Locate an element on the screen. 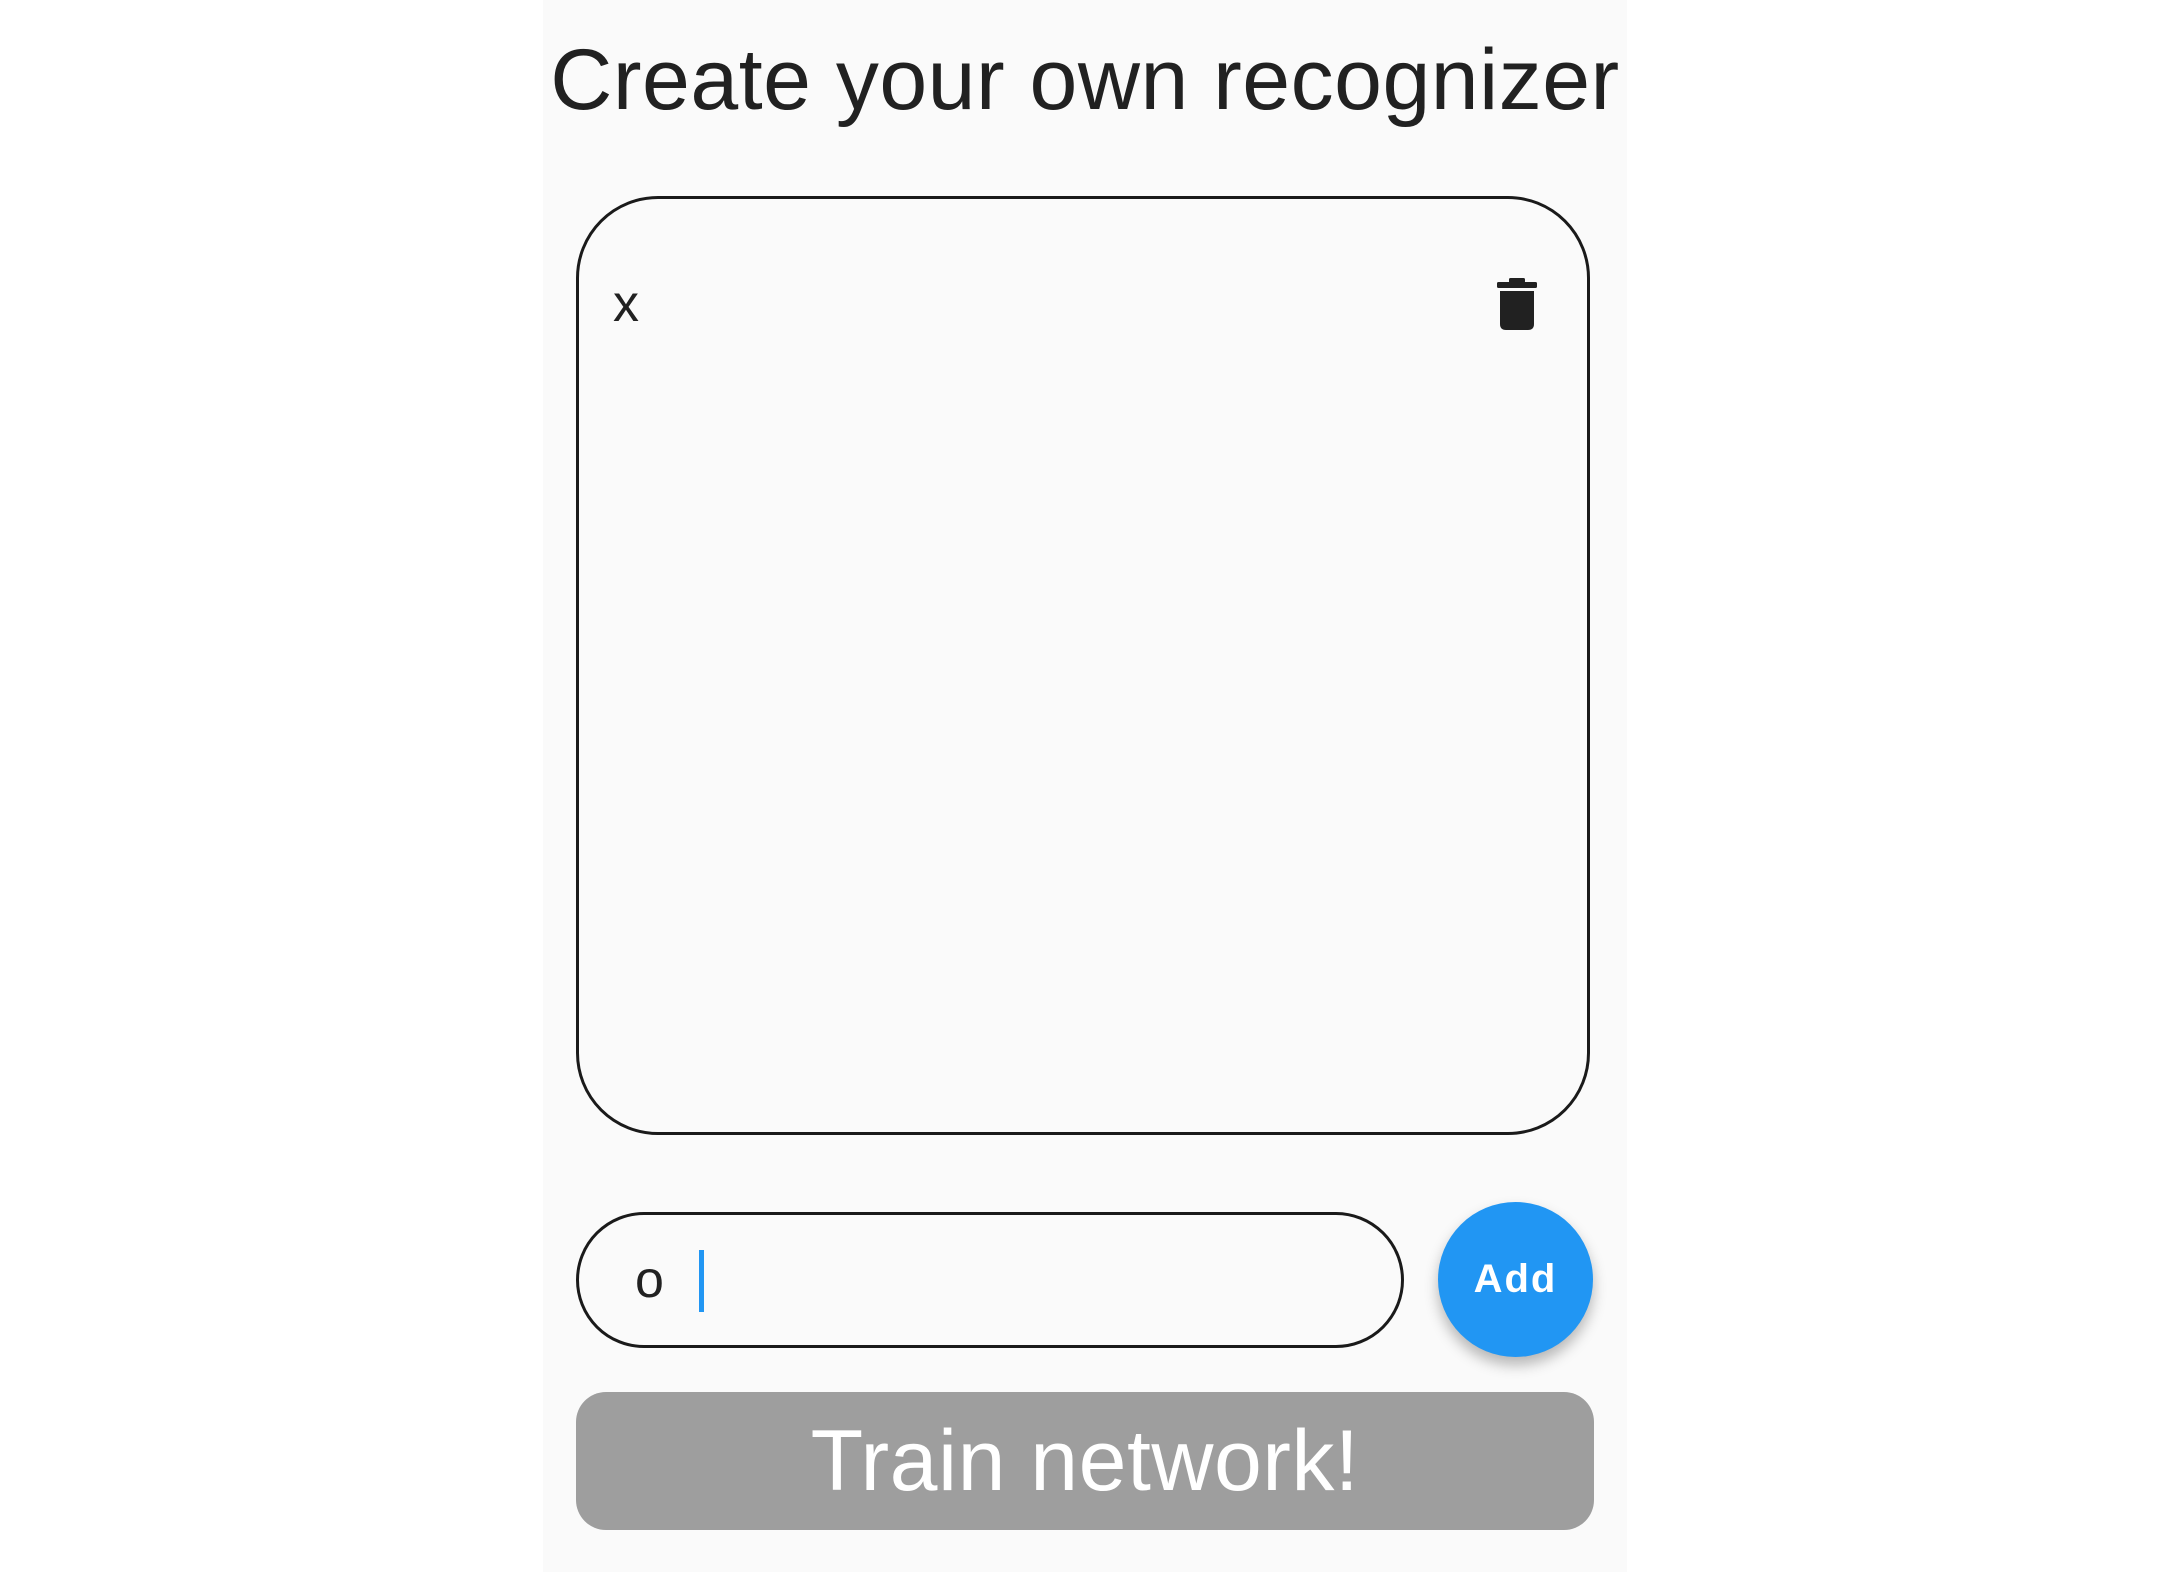 The image size is (2160, 1572). add-button: Add is located at coordinates (1515, 1279).